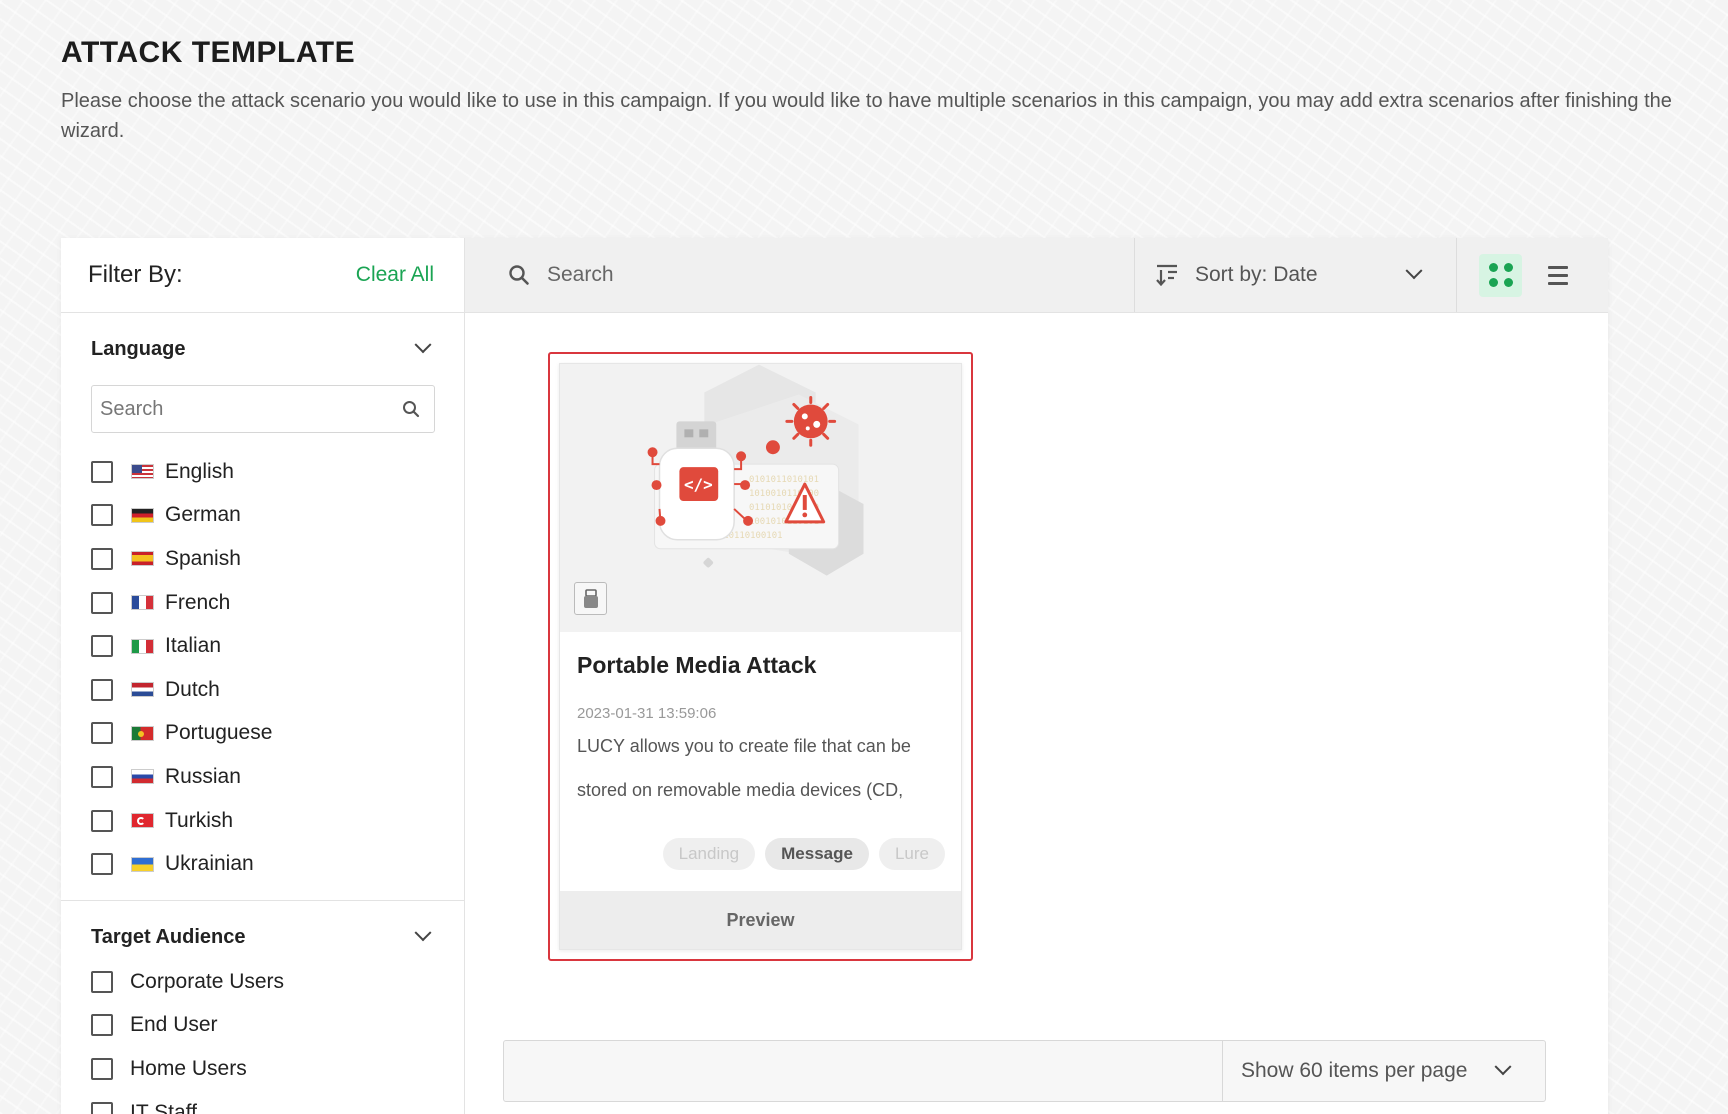 The width and height of the screenshot is (1728, 1114). I want to click on language-section-header: Language, so click(263, 349).